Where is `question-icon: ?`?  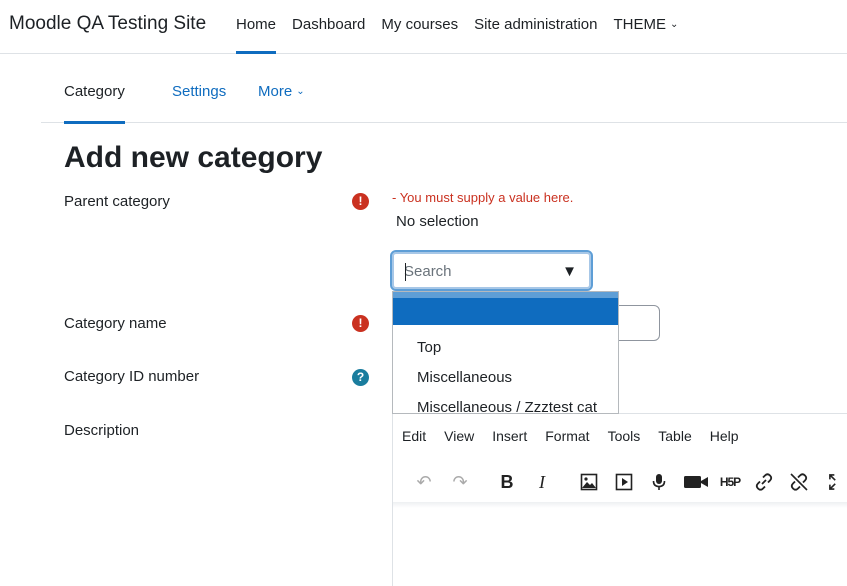 question-icon: ? is located at coordinates (360, 377).